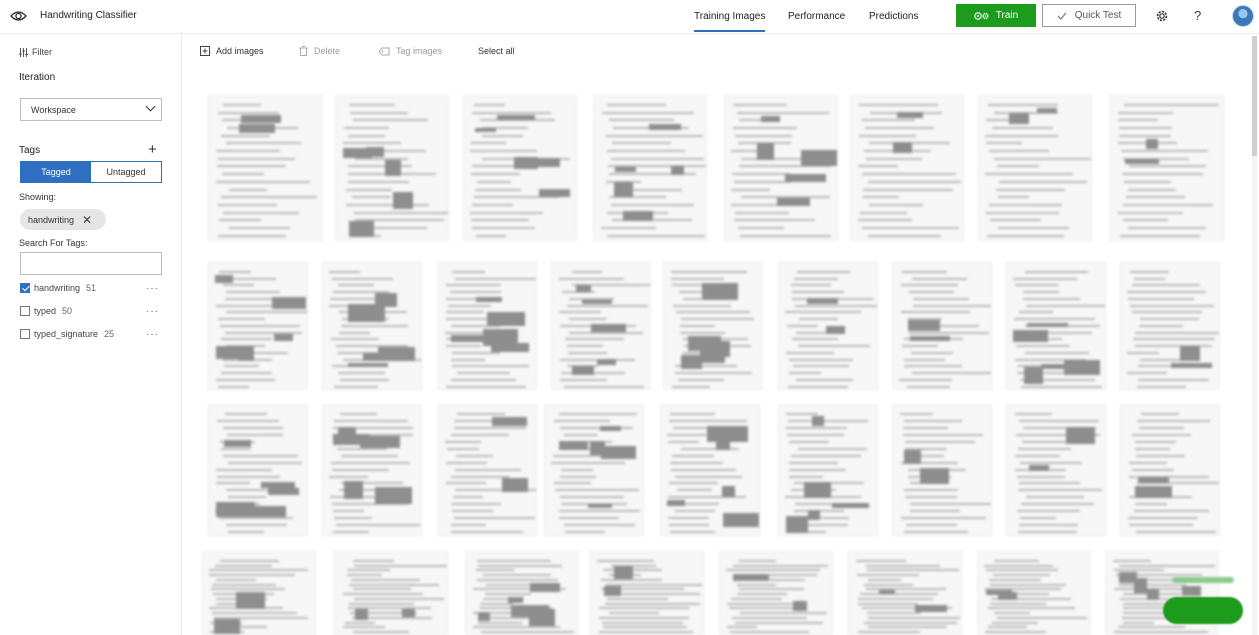 The height and width of the screenshot is (635, 1259). I want to click on select-all-label: Select all, so click(496, 51).